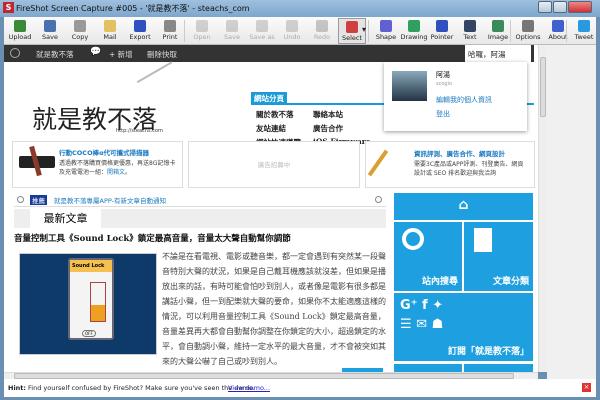 The image size is (600, 400). I want to click on toolbar-button-undo: Undo, so click(292, 31).